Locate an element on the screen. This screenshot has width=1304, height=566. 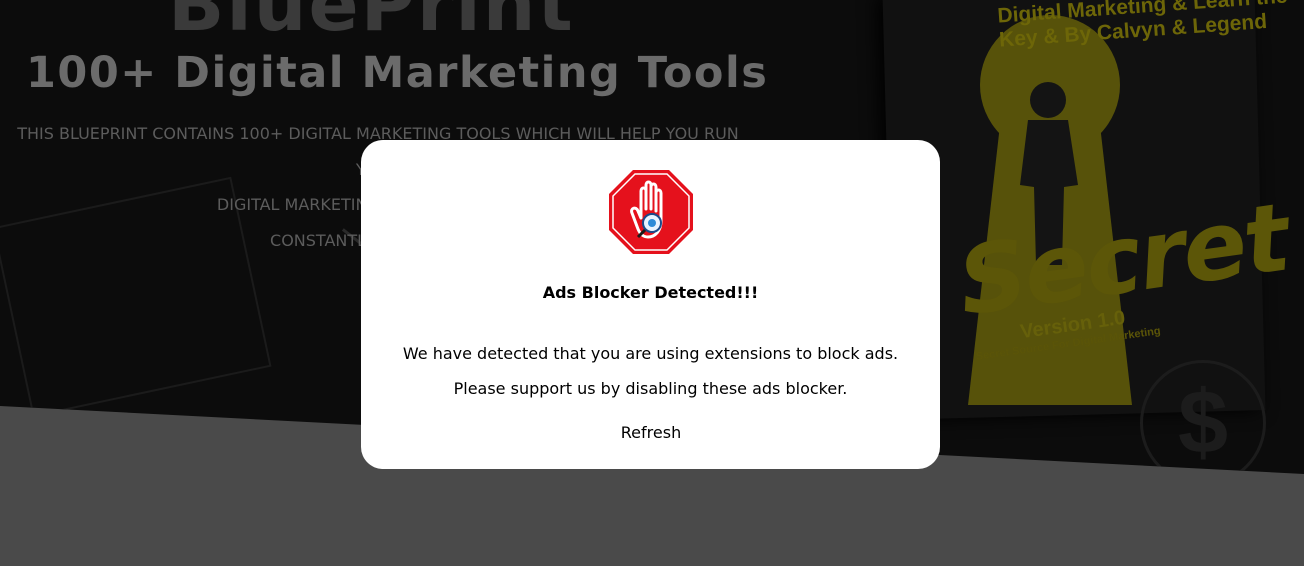
dollar-icon: $ is located at coordinates (1203, 417).